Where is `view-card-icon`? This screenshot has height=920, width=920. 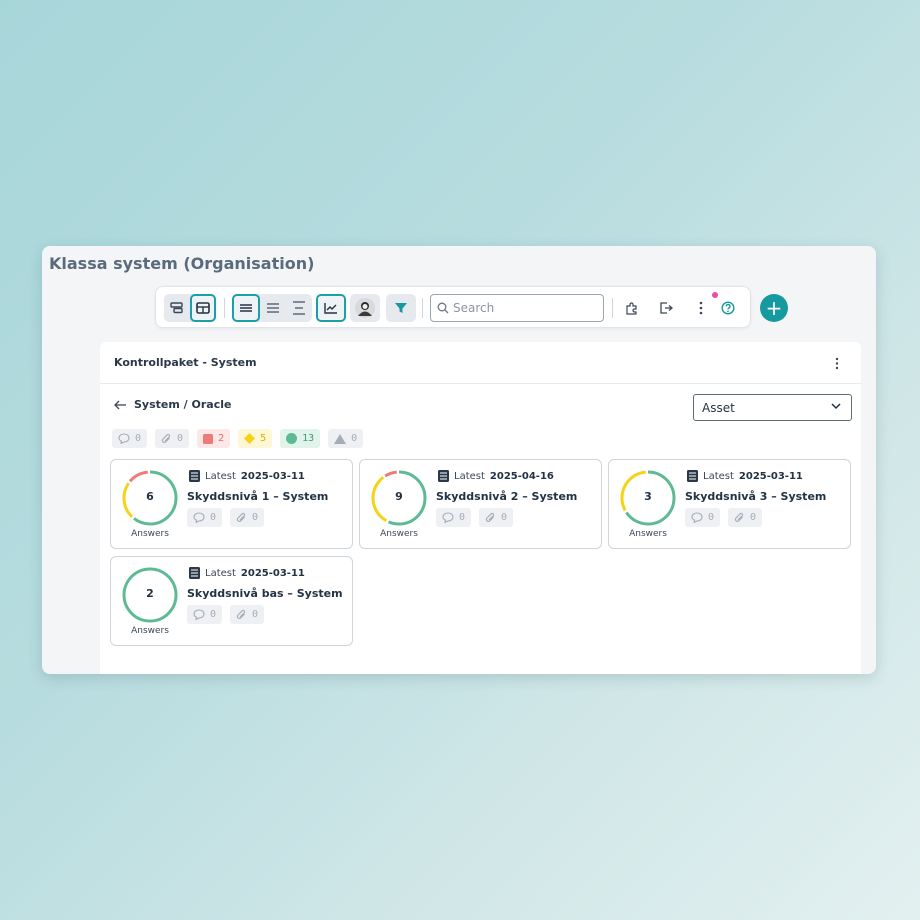 view-card-icon is located at coordinates (176, 308).